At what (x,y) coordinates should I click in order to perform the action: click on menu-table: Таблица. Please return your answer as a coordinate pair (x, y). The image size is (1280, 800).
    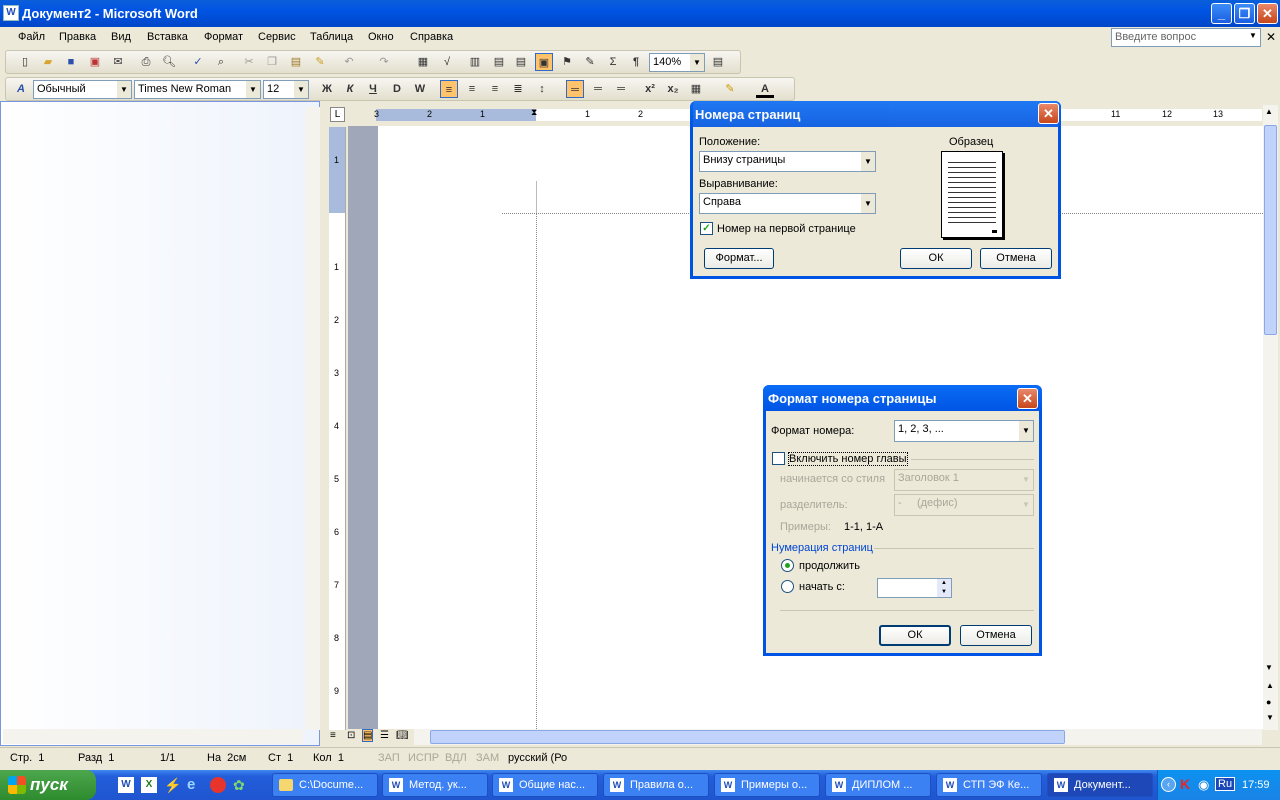
    Looking at the image, I should click on (331, 37).